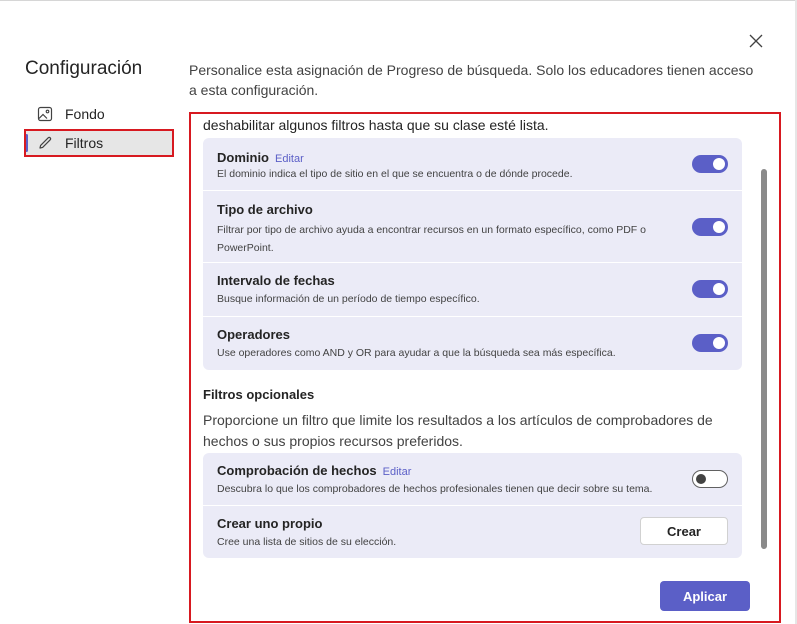 The image size is (797, 624). I want to click on filter-description: Cree una lista de sitios de su elección., so click(307, 542).